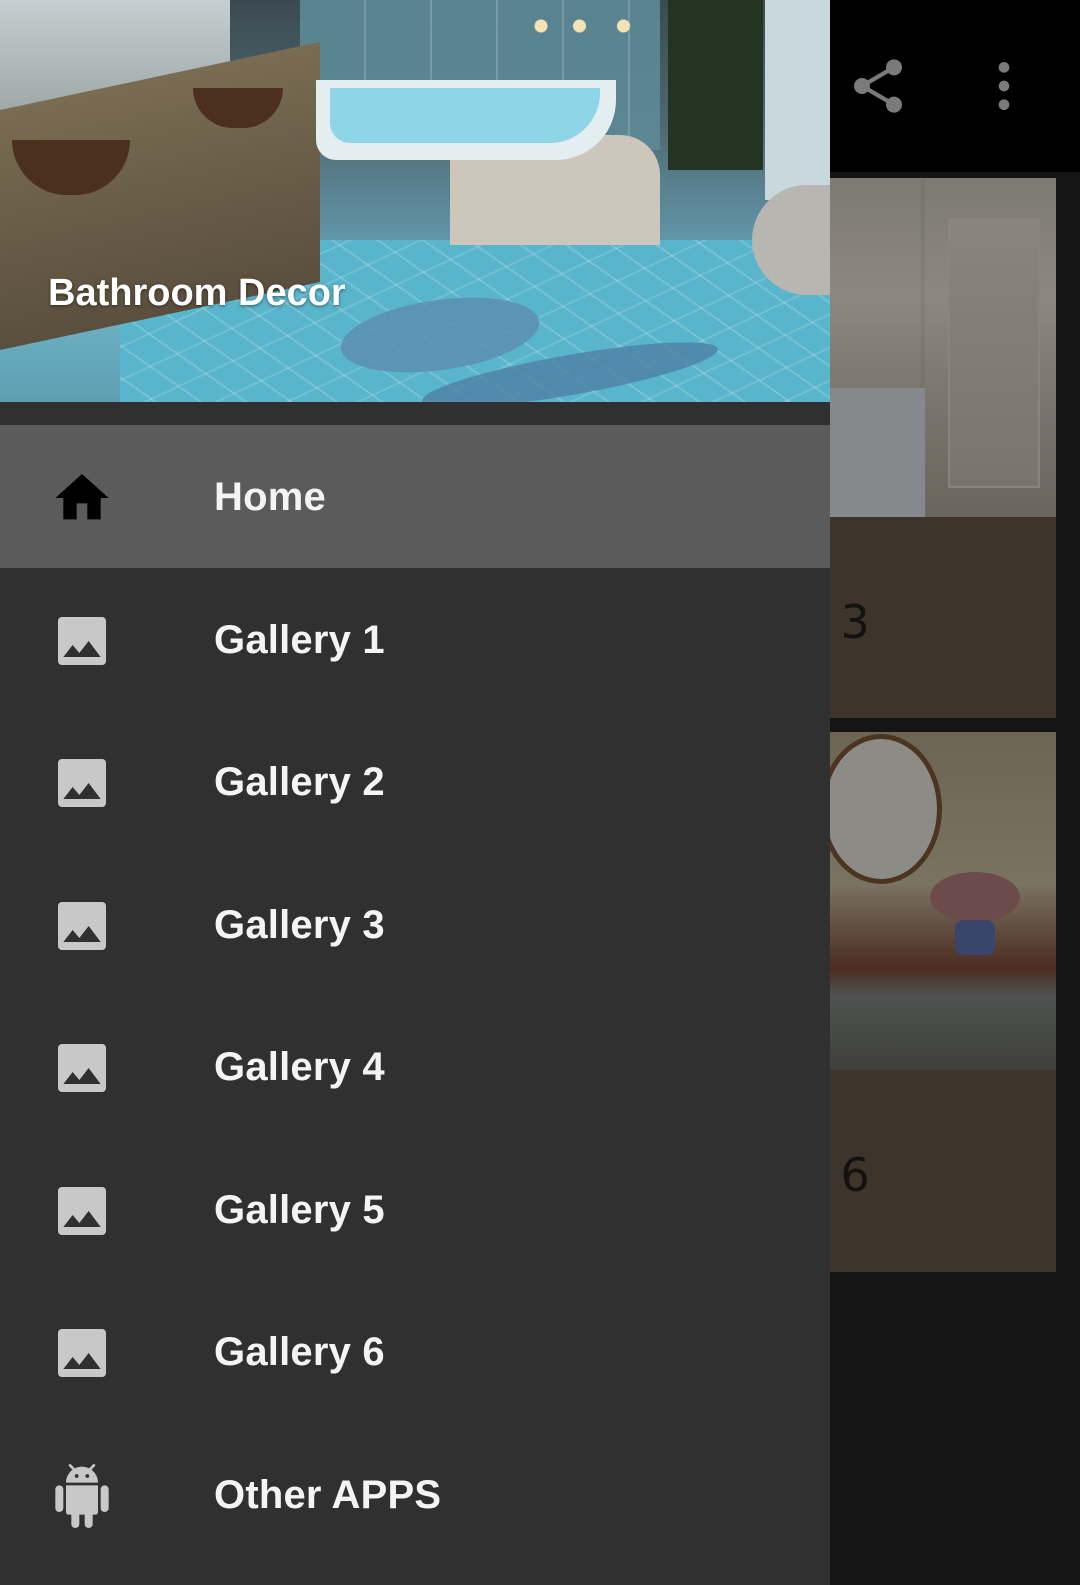 The image size is (1080, 1585). What do you see at coordinates (82, 1495) in the screenshot?
I see `android-icon` at bounding box center [82, 1495].